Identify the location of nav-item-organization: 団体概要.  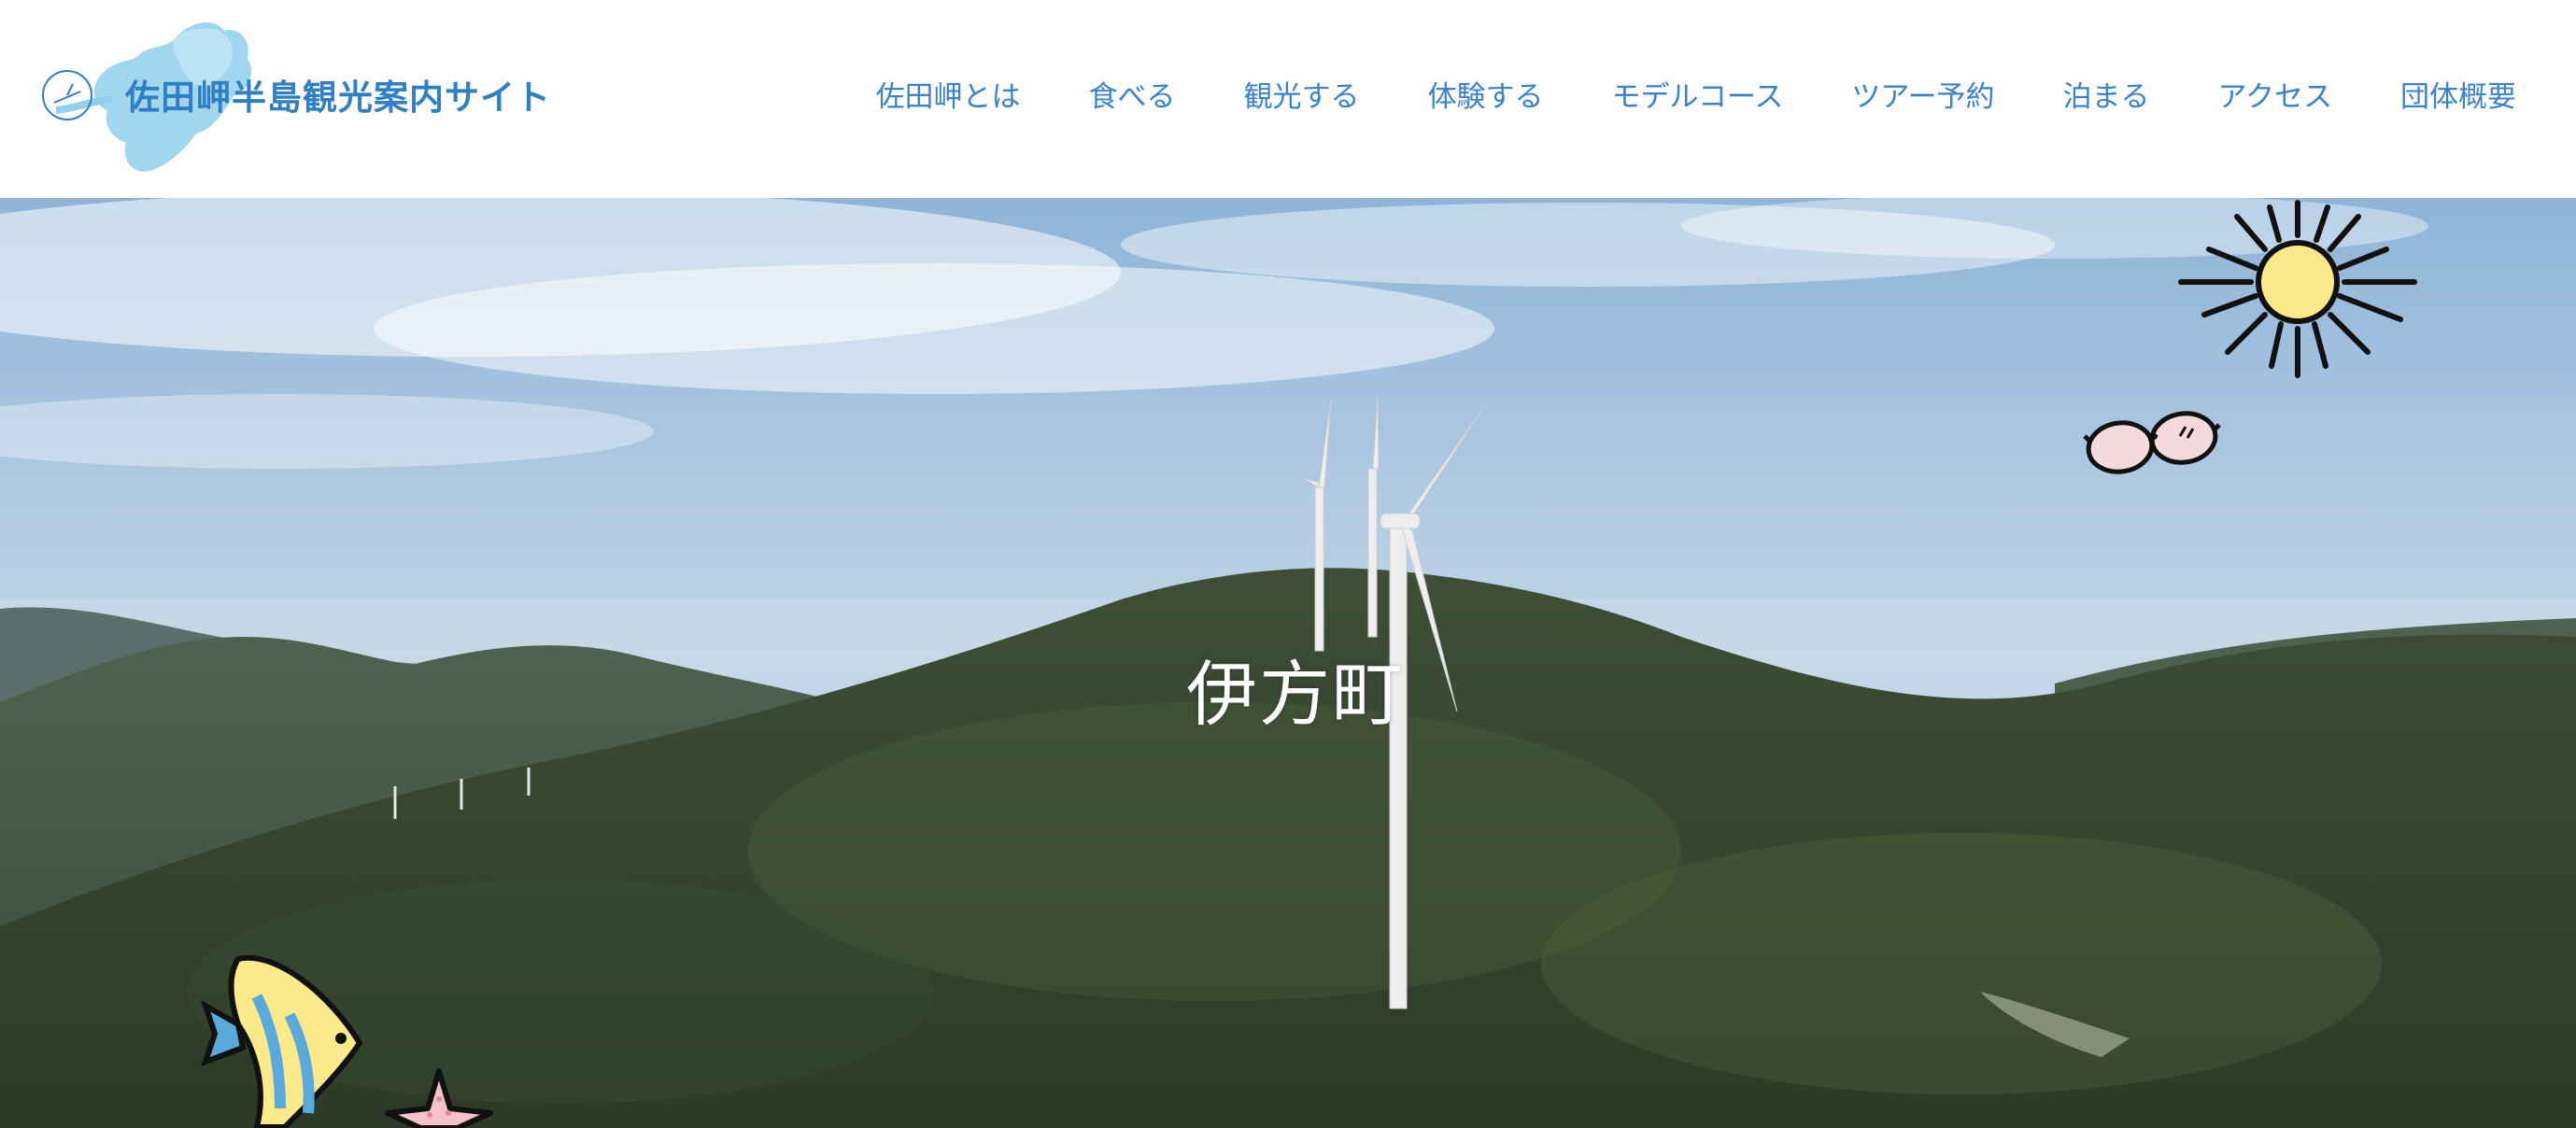
(2458, 94).